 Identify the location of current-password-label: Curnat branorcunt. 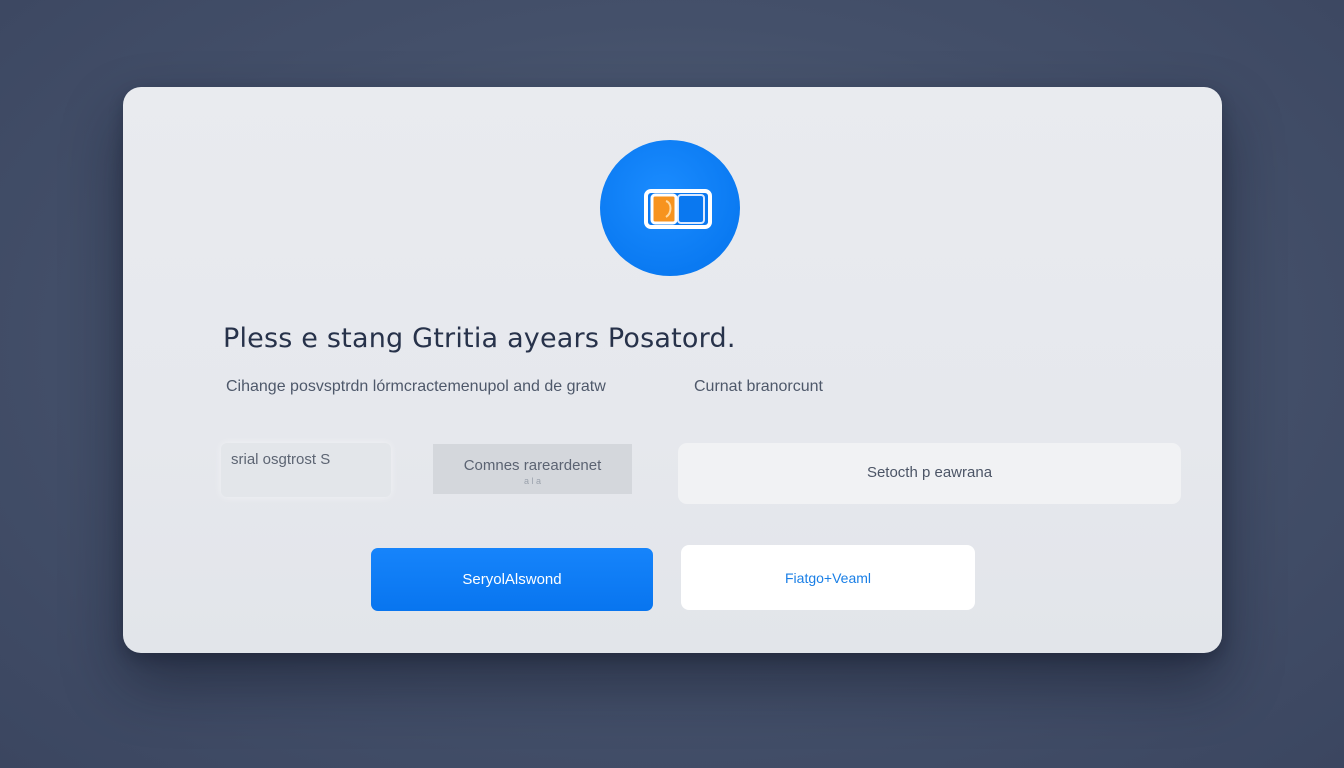
(758, 386).